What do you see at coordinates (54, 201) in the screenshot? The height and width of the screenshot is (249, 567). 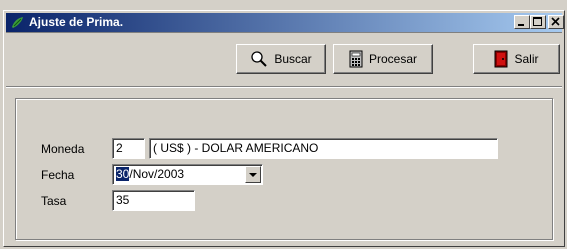 I see `tasa-label: Tasa` at bounding box center [54, 201].